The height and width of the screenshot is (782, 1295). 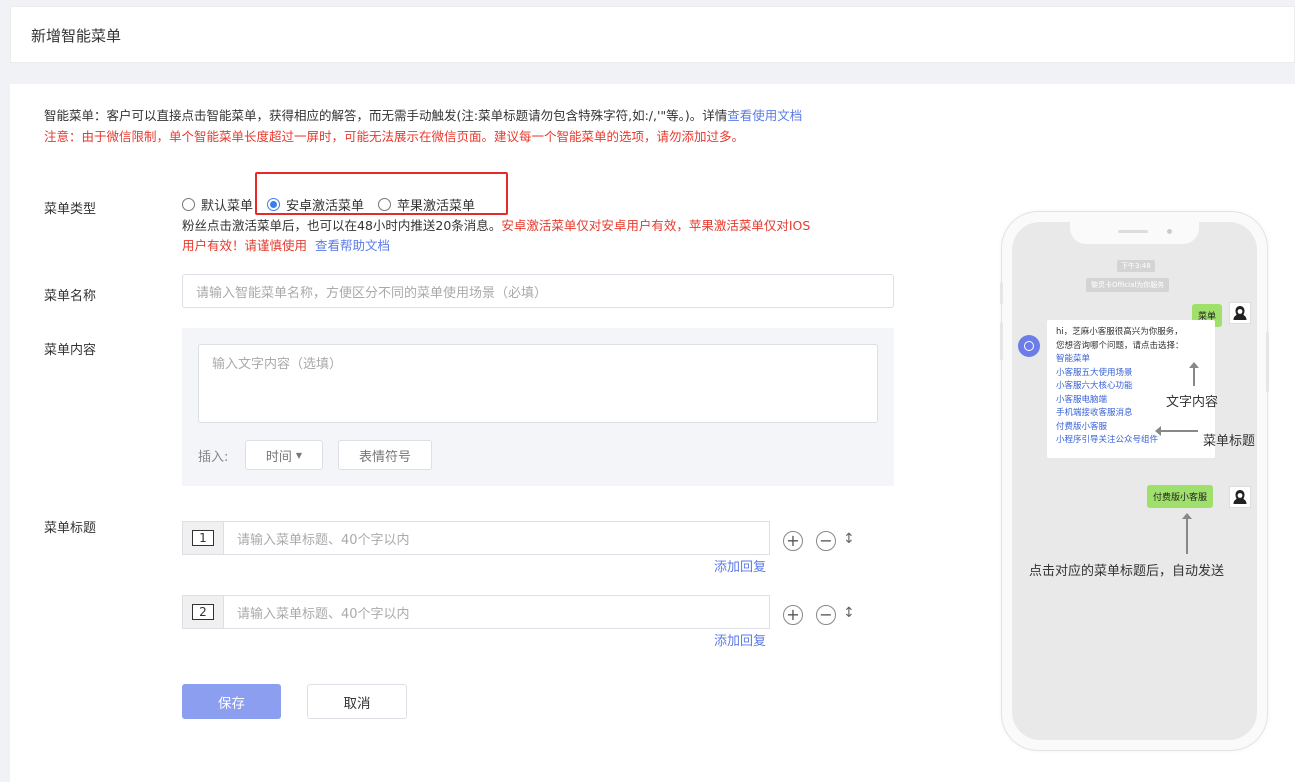 What do you see at coordinates (764, 115) in the screenshot?
I see `usage-doc-link: 查看使用文档` at bounding box center [764, 115].